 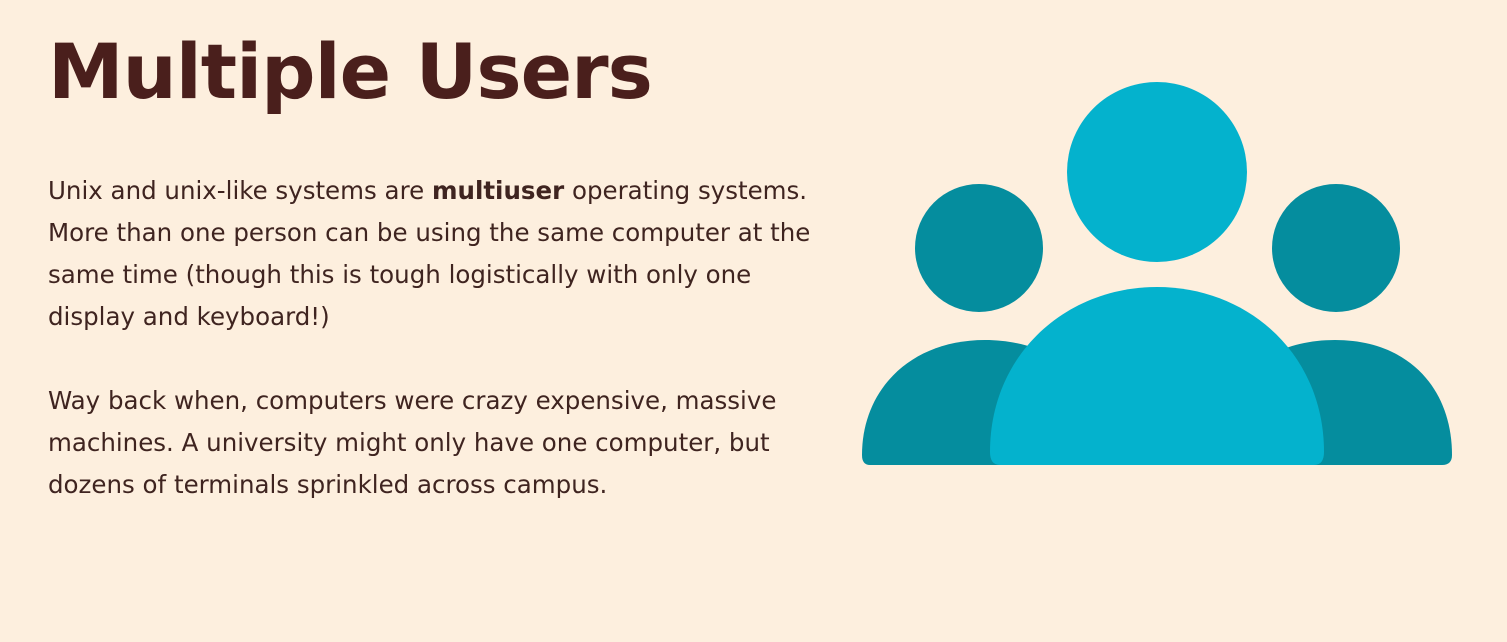 I want to click on center-user-body, so click(x=1157, y=376).